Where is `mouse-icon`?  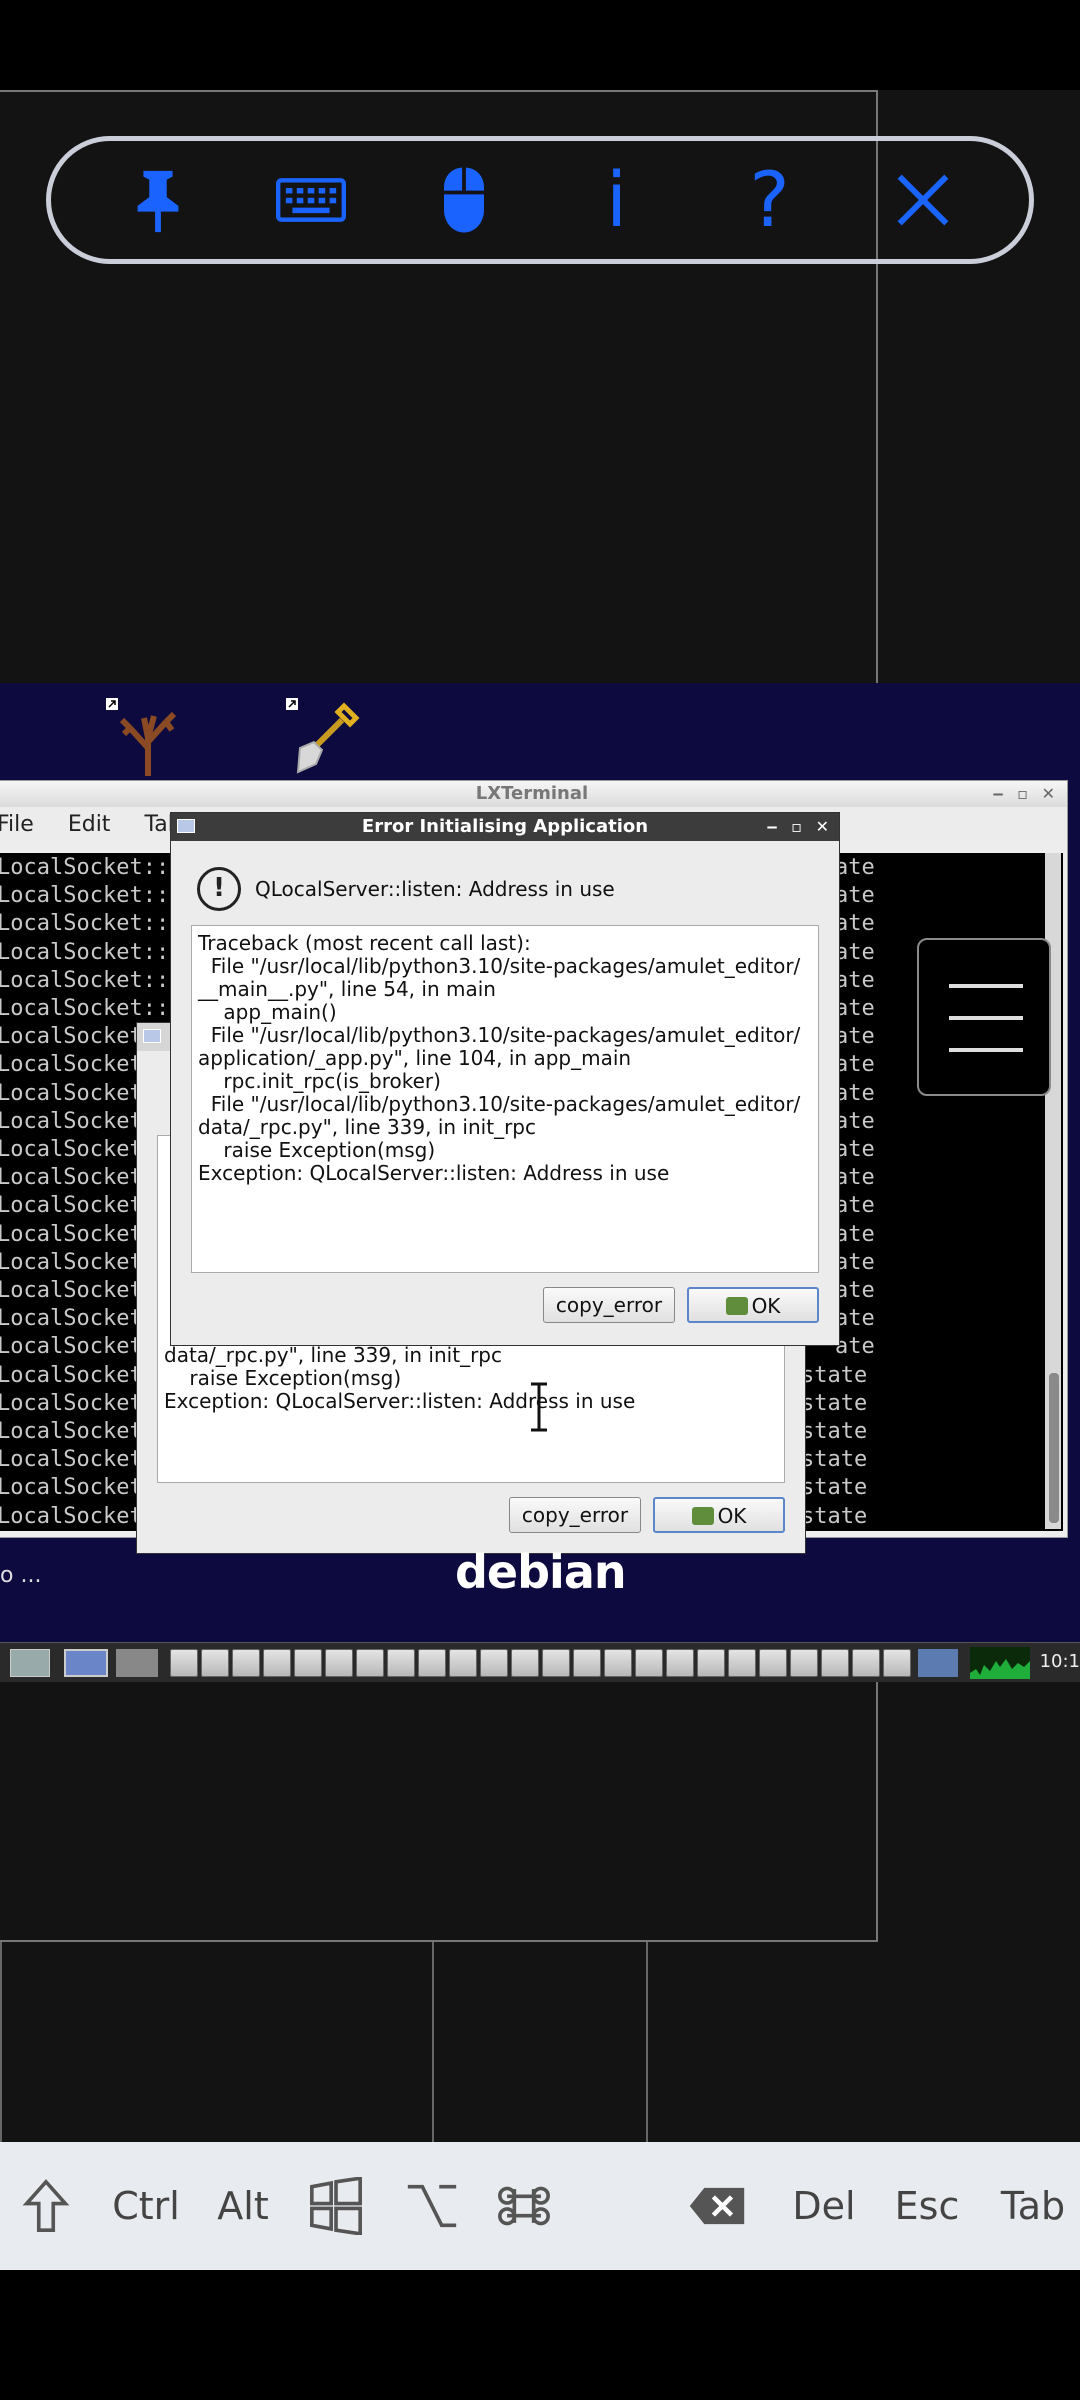 mouse-icon is located at coordinates (464, 200).